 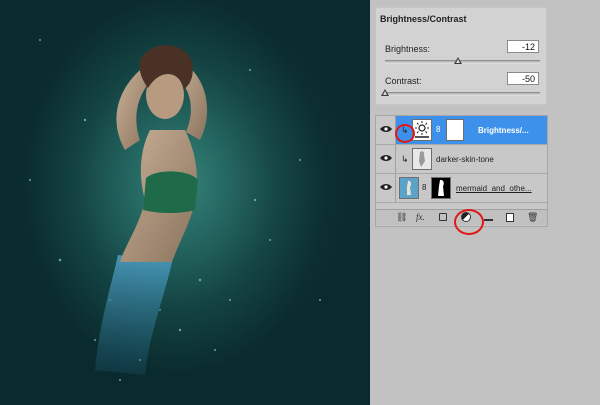 What do you see at coordinates (465, 159) in the screenshot?
I see `layer-name: darker-skin-tone` at bounding box center [465, 159].